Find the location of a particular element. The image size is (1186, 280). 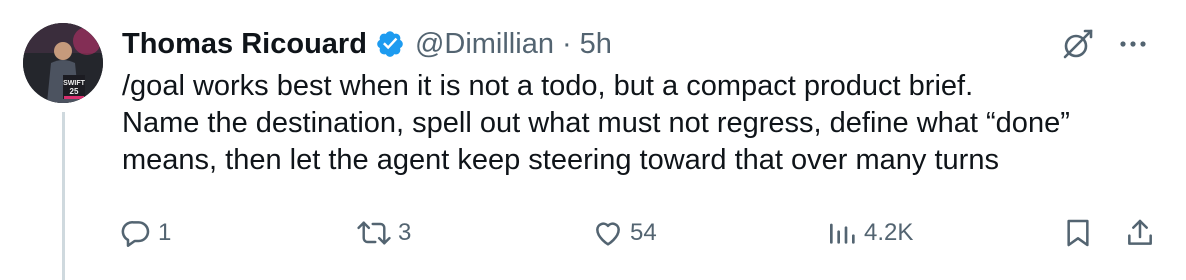

verified-badge-icon is located at coordinates (390, 44).